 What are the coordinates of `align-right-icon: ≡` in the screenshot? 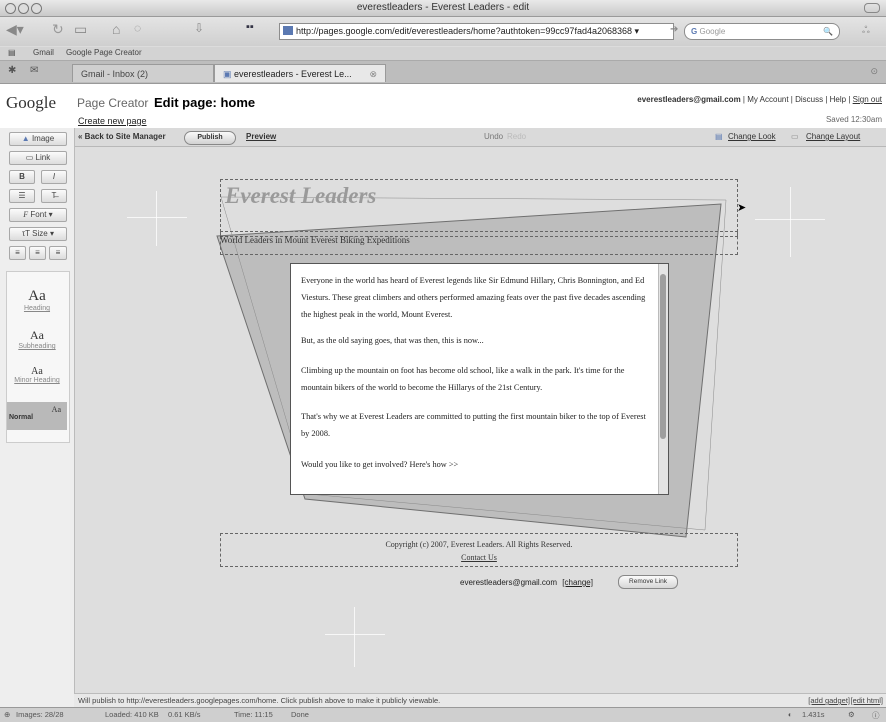 It's located at (58, 252).